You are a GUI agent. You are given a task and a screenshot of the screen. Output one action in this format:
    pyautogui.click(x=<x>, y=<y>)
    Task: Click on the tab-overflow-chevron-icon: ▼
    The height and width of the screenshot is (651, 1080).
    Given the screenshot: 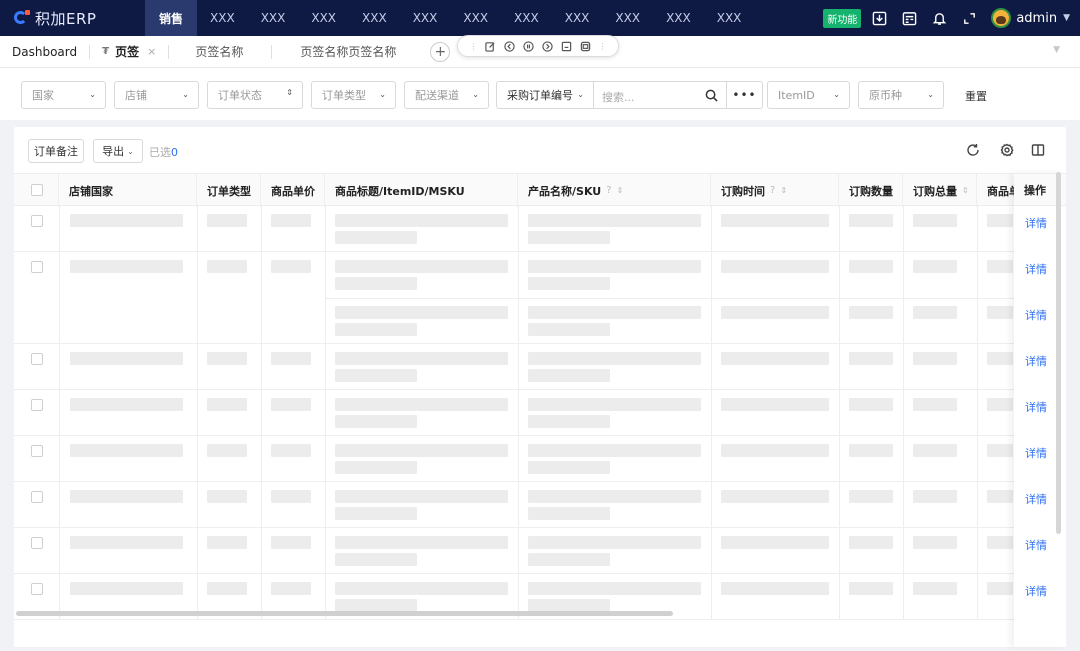 What is the action you would take?
    pyautogui.click(x=1056, y=50)
    